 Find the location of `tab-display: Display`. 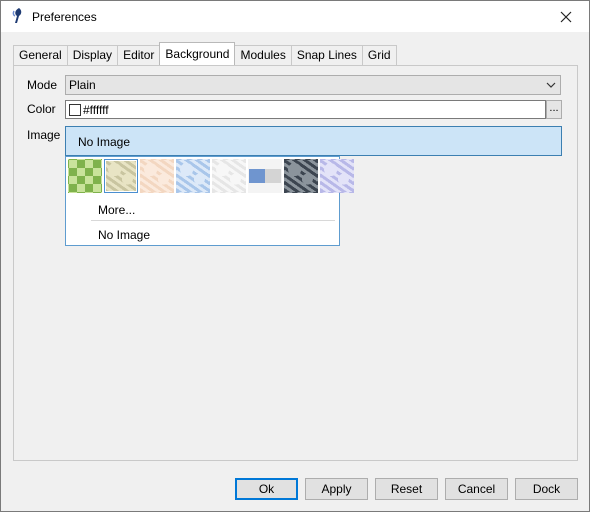

tab-display: Display is located at coordinates (92, 55).